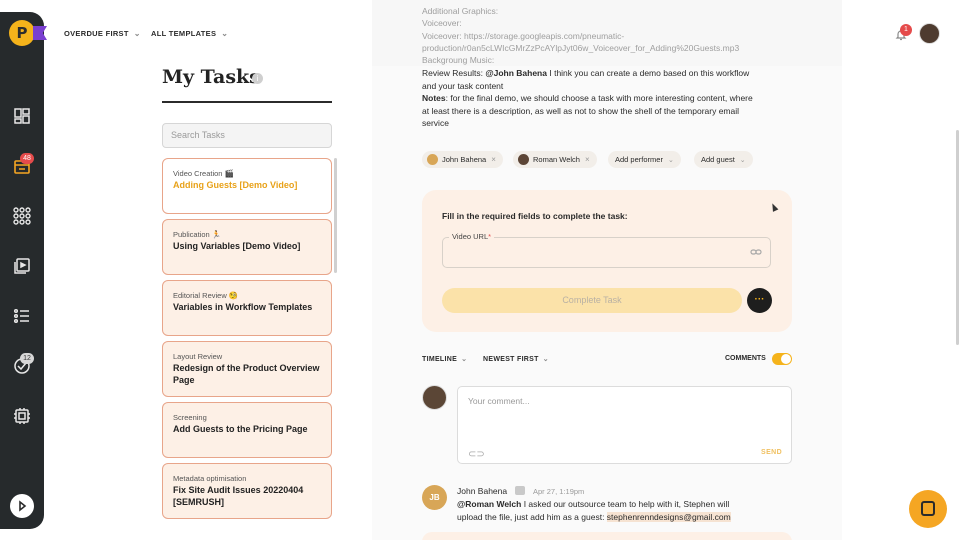 The width and height of the screenshot is (960, 540). What do you see at coordinates (246, 374) in the screenshot?
I see `task-name: Redesign of the Product Overview Page` at bounding box center [246, 374].